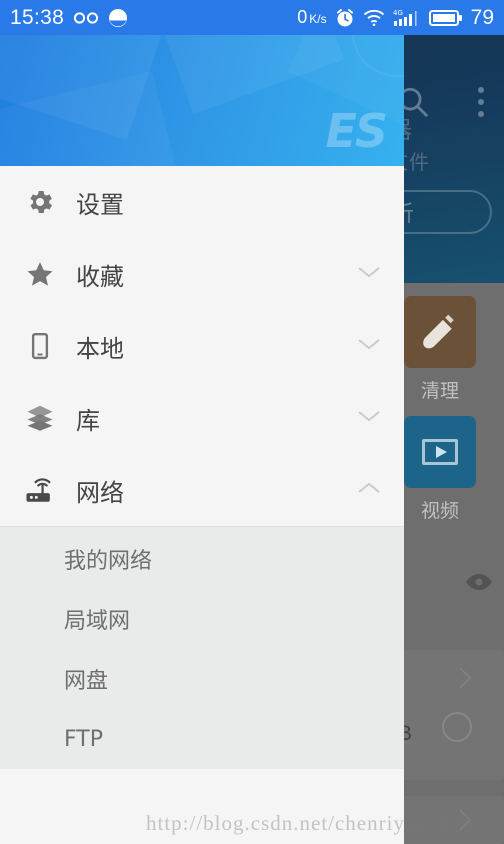 The height and width of the screenshot is (844, 504). I want to click on gear-icon, so click(40, 202).